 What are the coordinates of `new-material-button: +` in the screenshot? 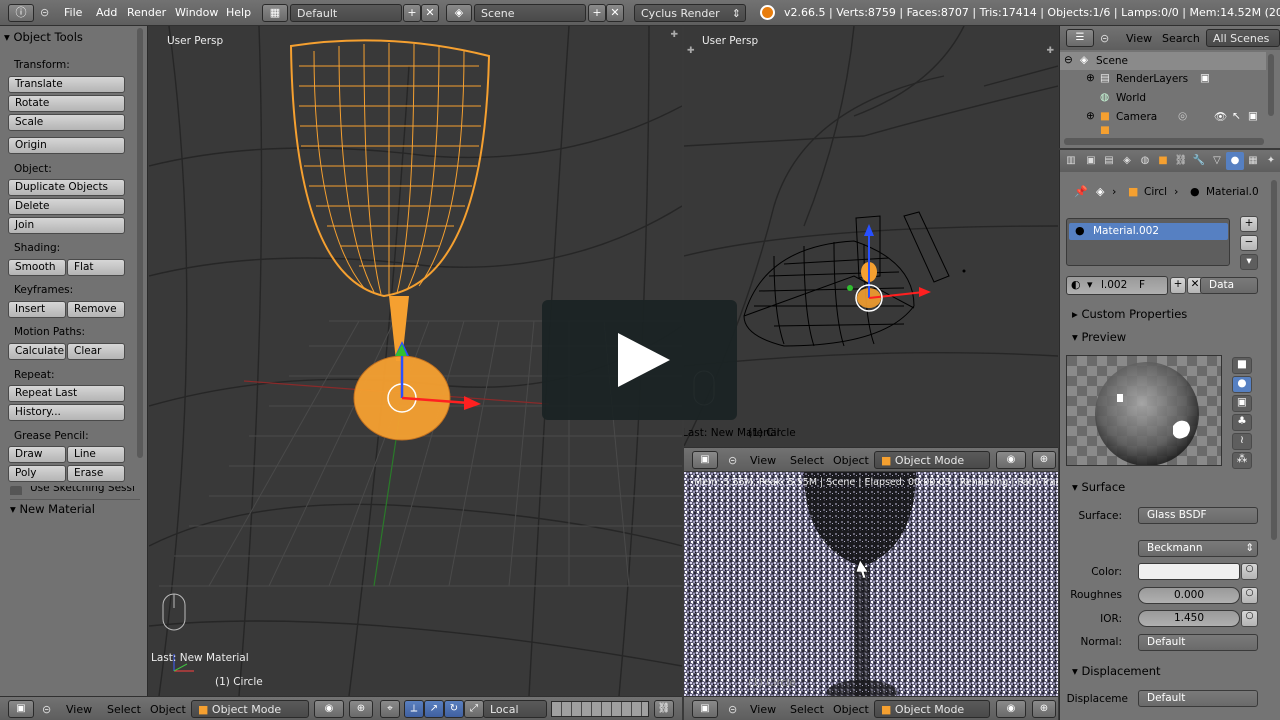 It's located at (1178, 285).